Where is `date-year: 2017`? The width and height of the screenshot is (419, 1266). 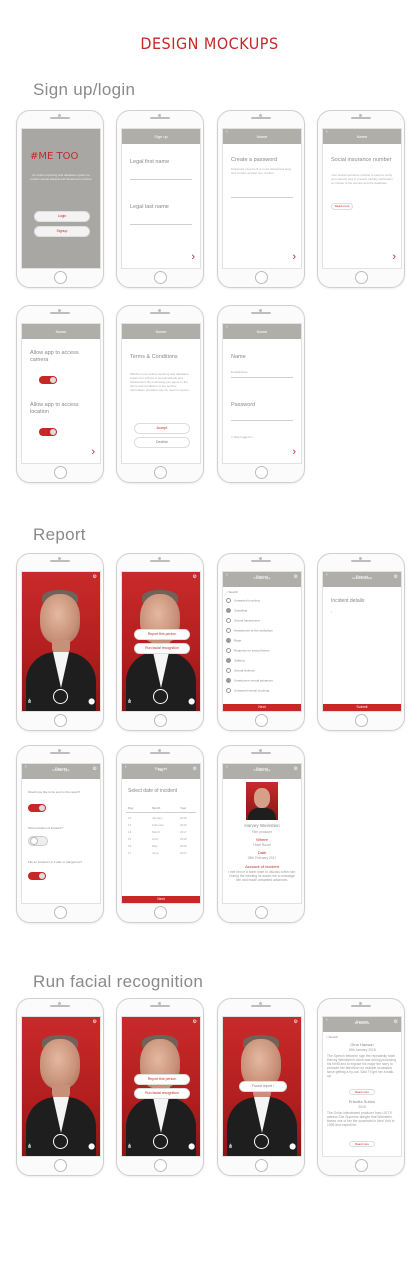
date-year: 2017 is located at coordinates (183, 832).